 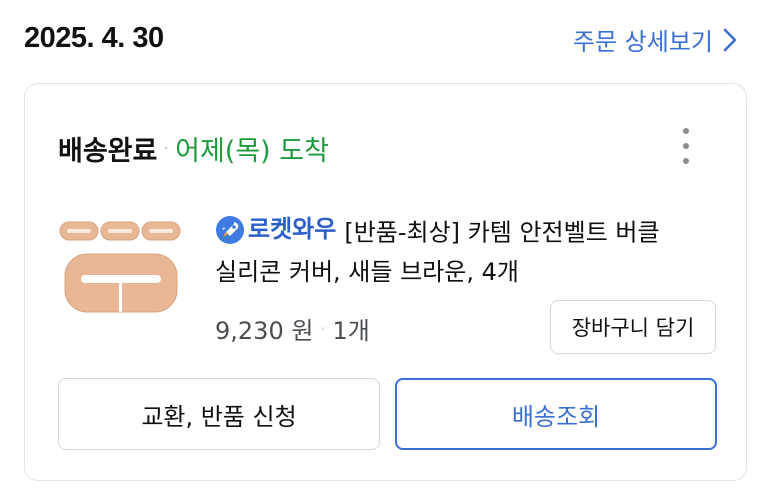 What do you see at coordinates (642, 42) in the screenshot?
I see `order-detail-link-label: 주문 상세보기` at bounding box center [642, 42].